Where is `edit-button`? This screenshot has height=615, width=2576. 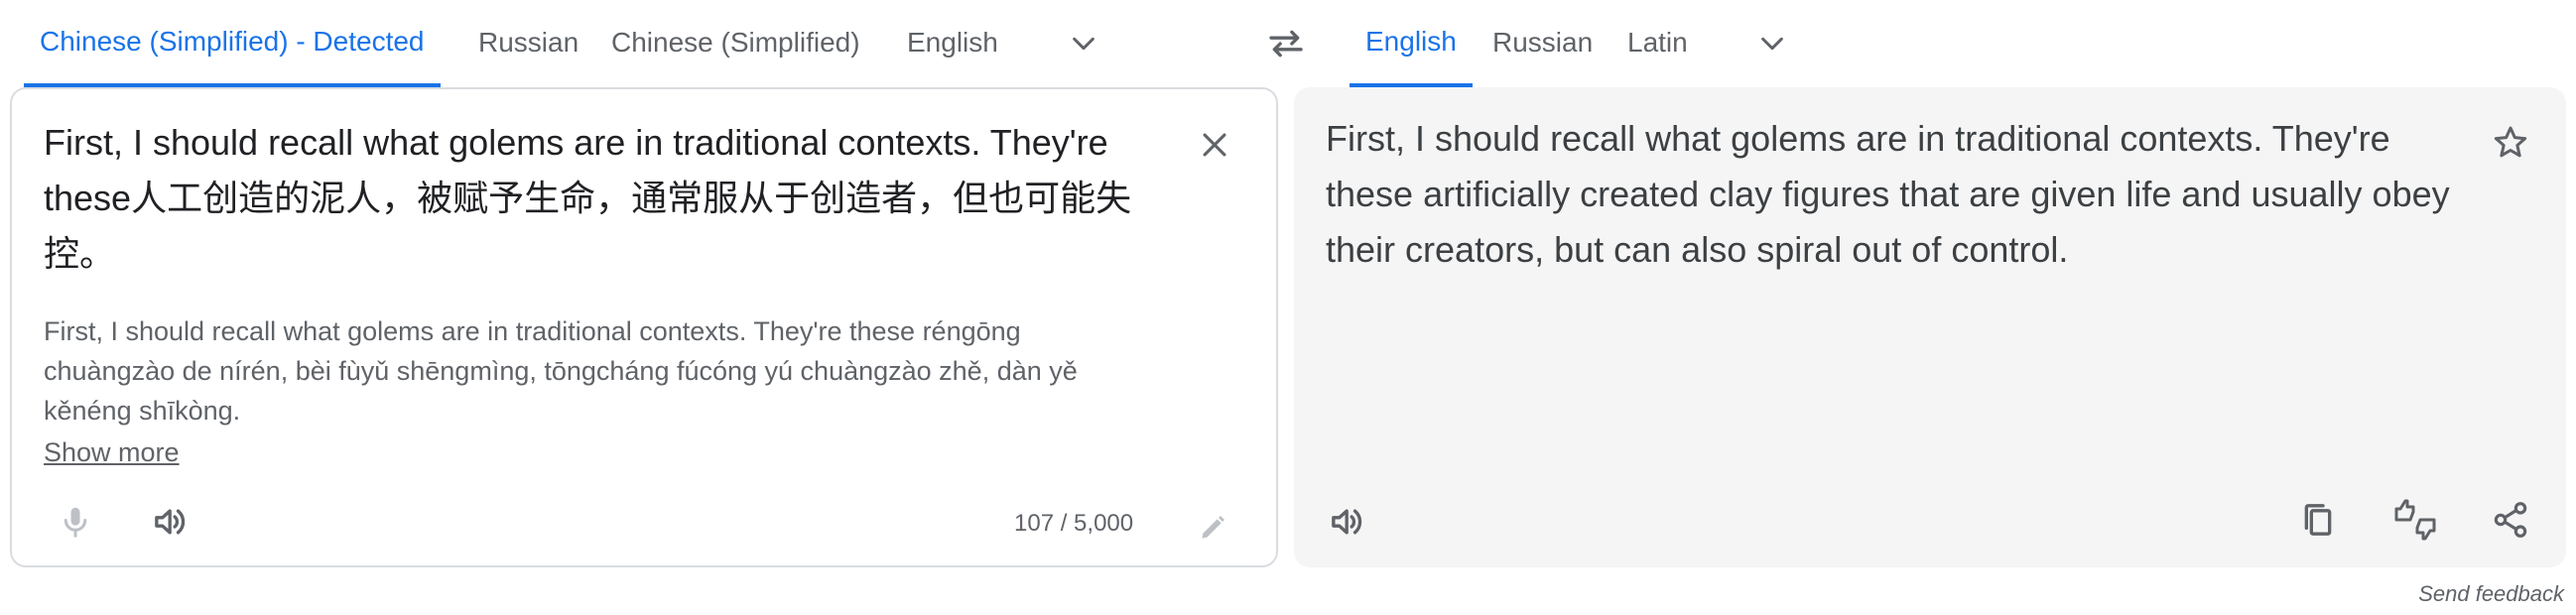 edit-button is located at coordinates (1212, 527).